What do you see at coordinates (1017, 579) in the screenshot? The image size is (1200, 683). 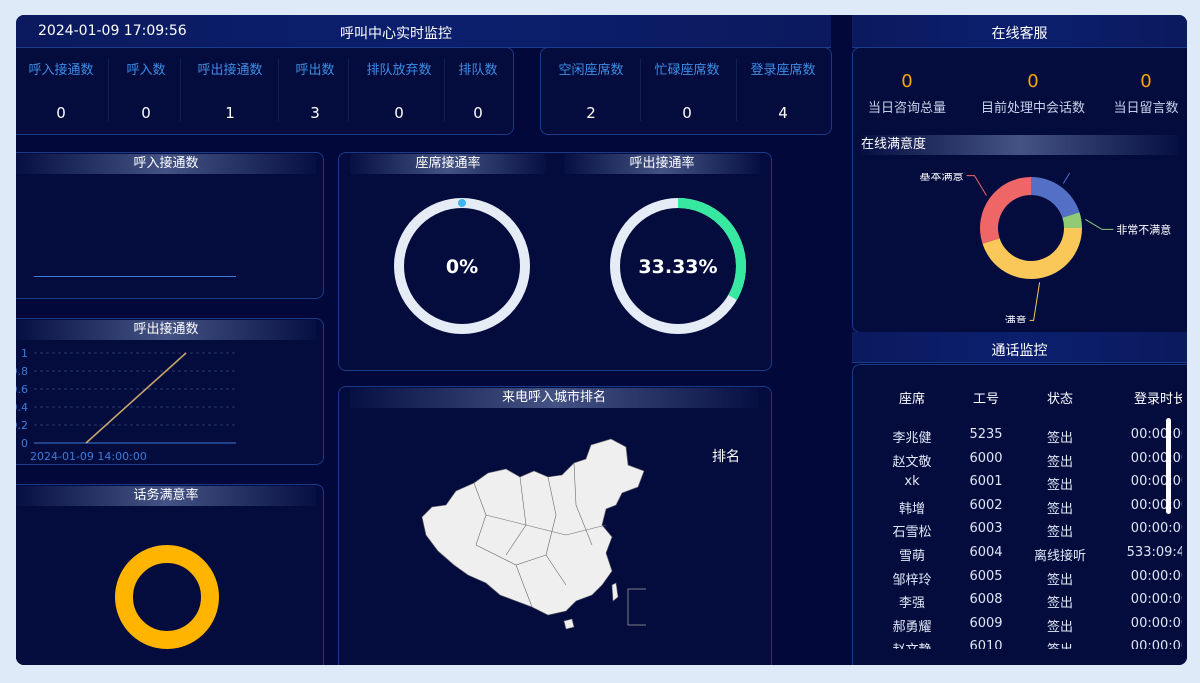 I see `table-row: 邹梓玲6005签出00:00:00` at bounding box center [1017, 579].